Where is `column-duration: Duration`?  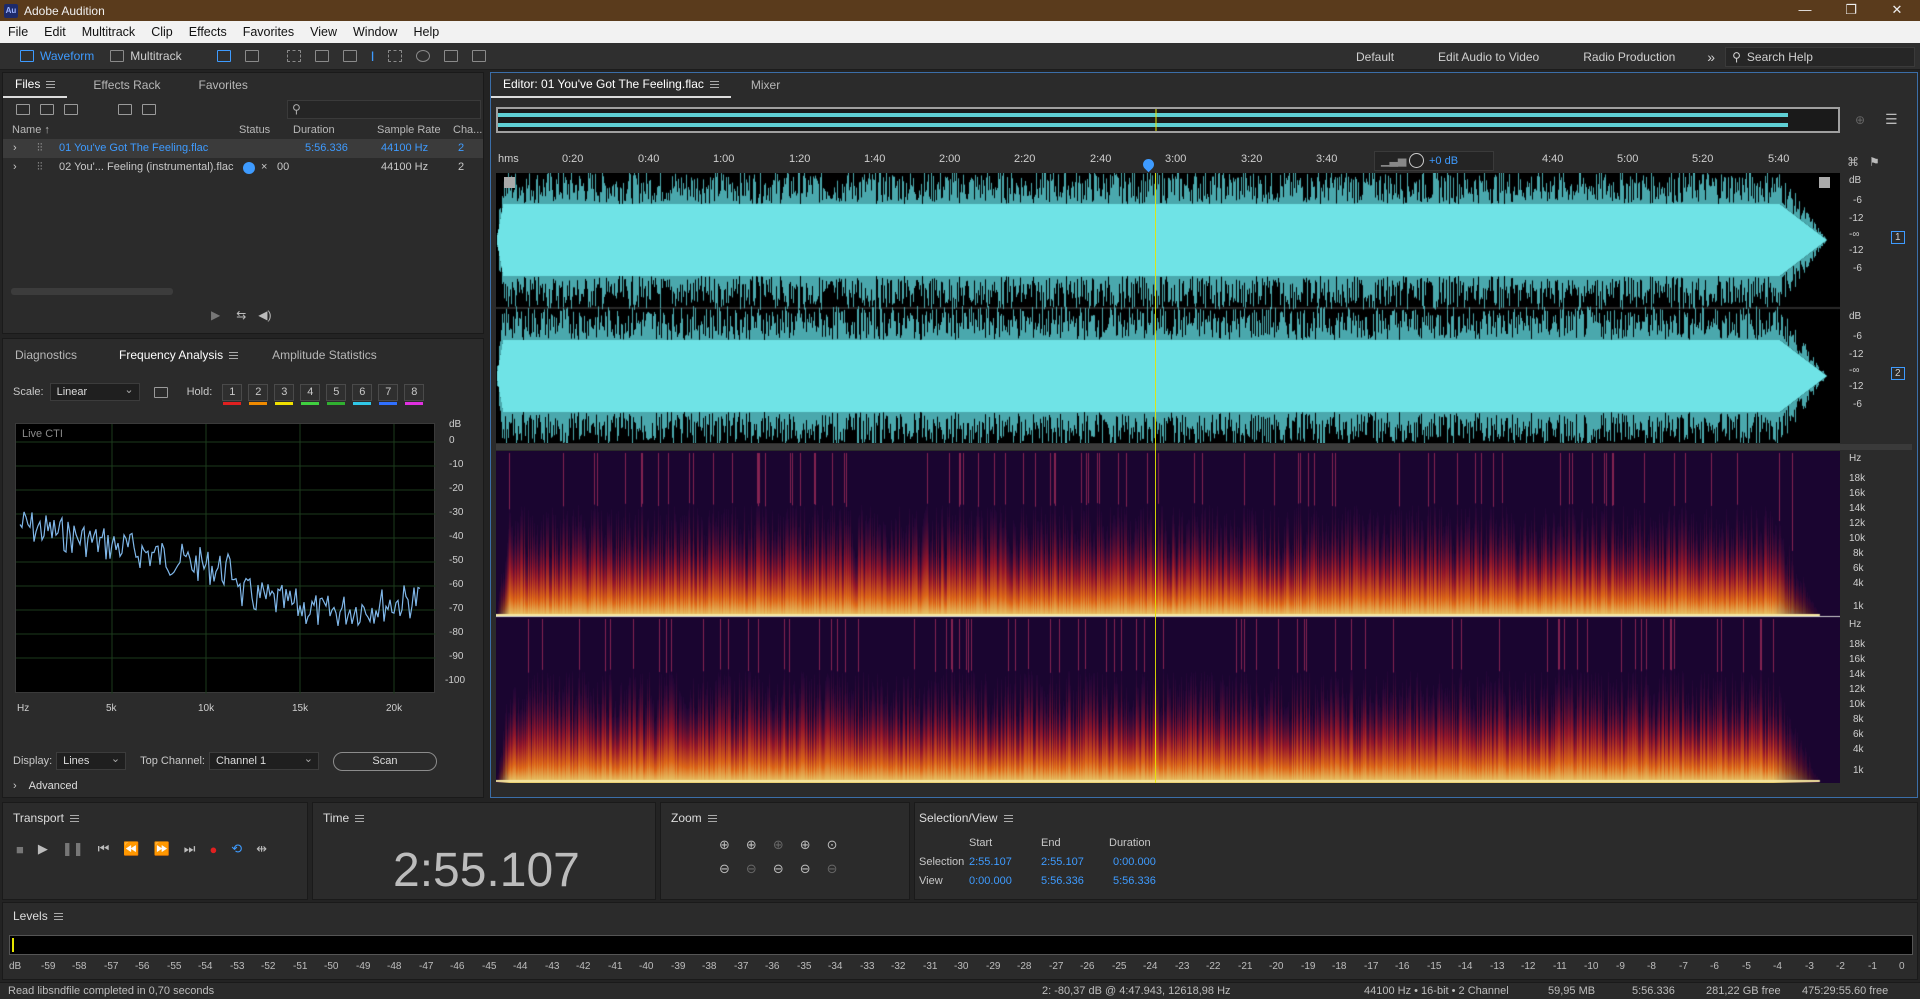 column-duration: Duration is located at coordinates (314, 130).